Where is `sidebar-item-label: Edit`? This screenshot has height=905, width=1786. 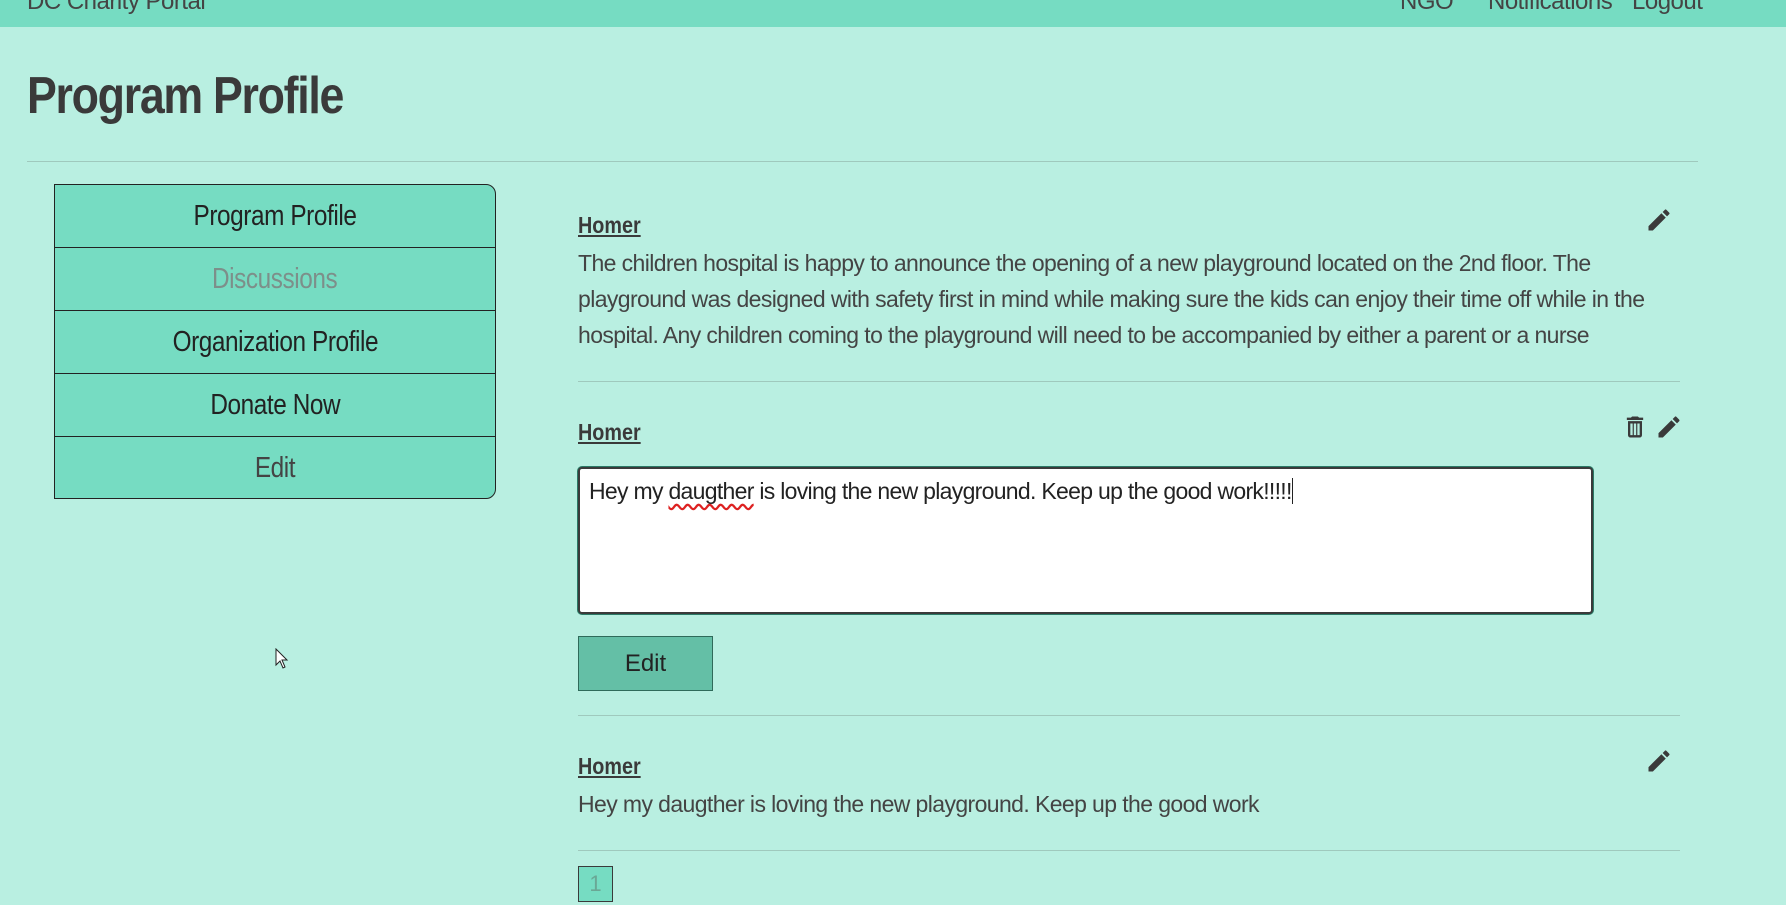
sidebar-item-label: Edit is located at coordinates (275, 468).